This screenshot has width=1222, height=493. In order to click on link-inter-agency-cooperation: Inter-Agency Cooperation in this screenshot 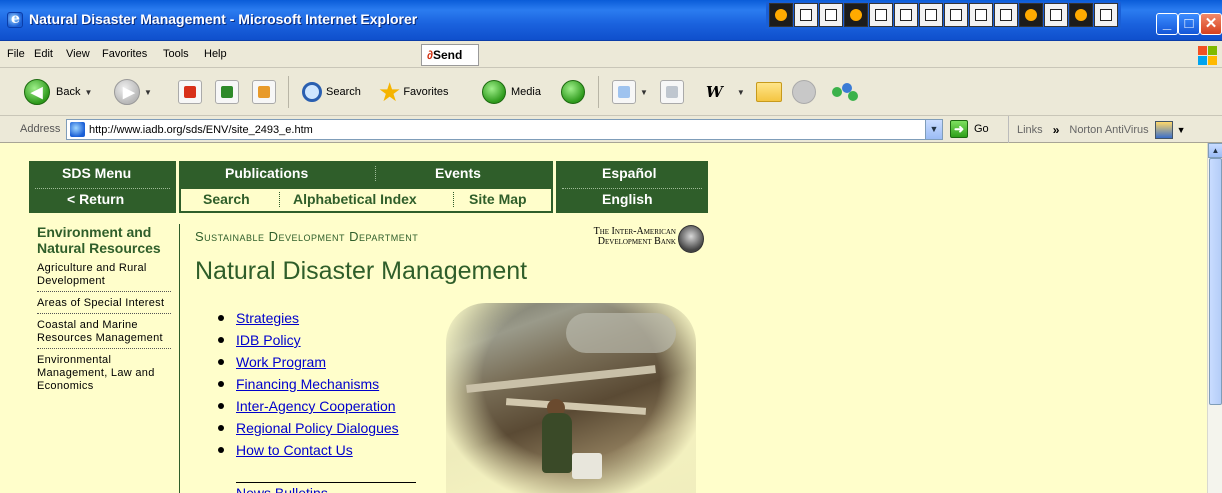, I will do `click(316, 406)`.